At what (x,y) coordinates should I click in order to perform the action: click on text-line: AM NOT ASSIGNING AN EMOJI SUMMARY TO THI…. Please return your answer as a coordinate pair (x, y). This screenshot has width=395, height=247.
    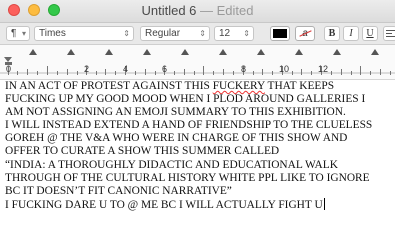
    Looking at the image, I should click on (175, 112).